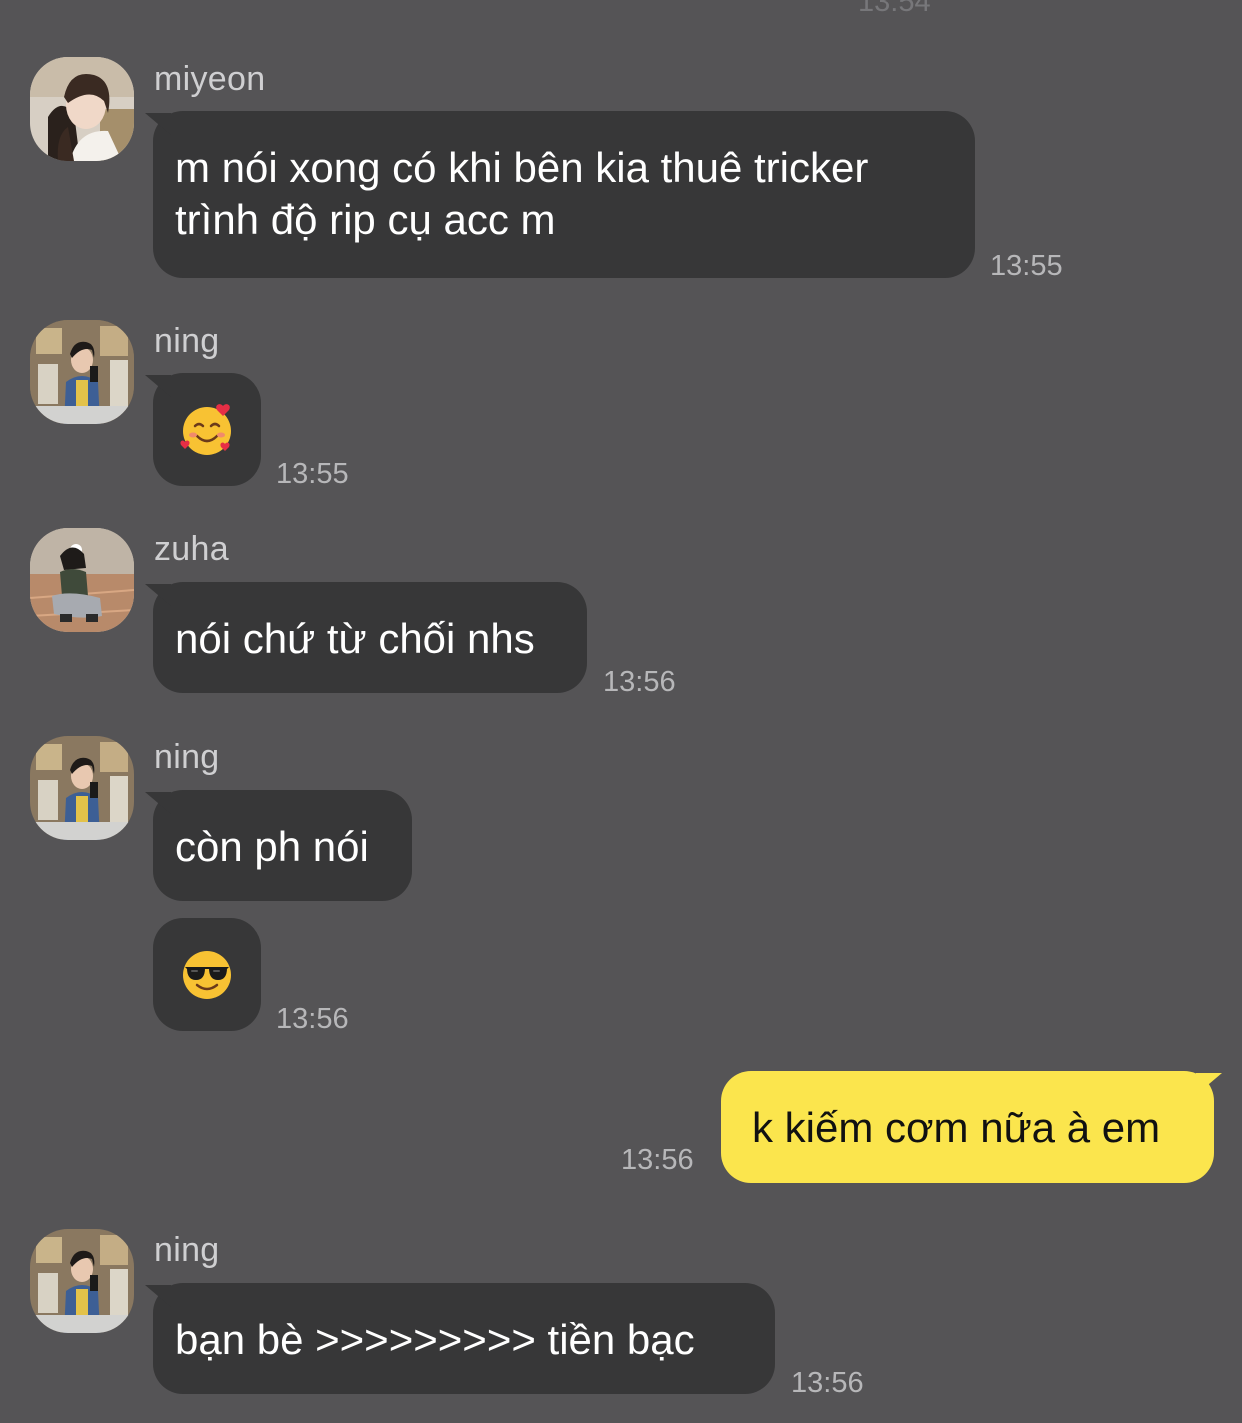 The width and height of the screenshot is (1242, 1423). I want to click on message-text: còn ph nói, so click(272, 846).